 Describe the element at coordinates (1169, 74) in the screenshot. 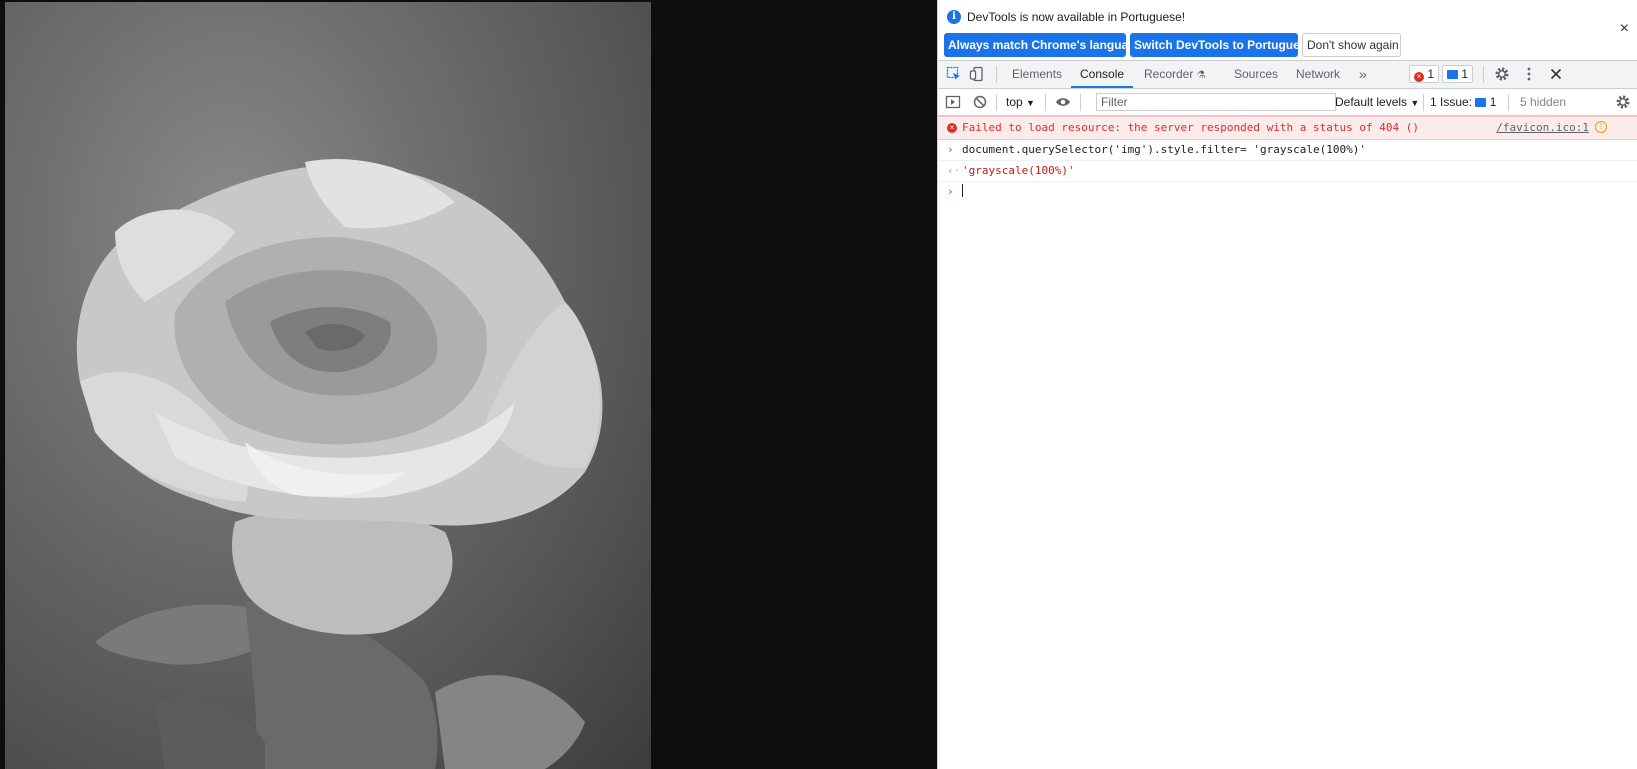

I see `tab-recorder-label: Recorder` at that location.